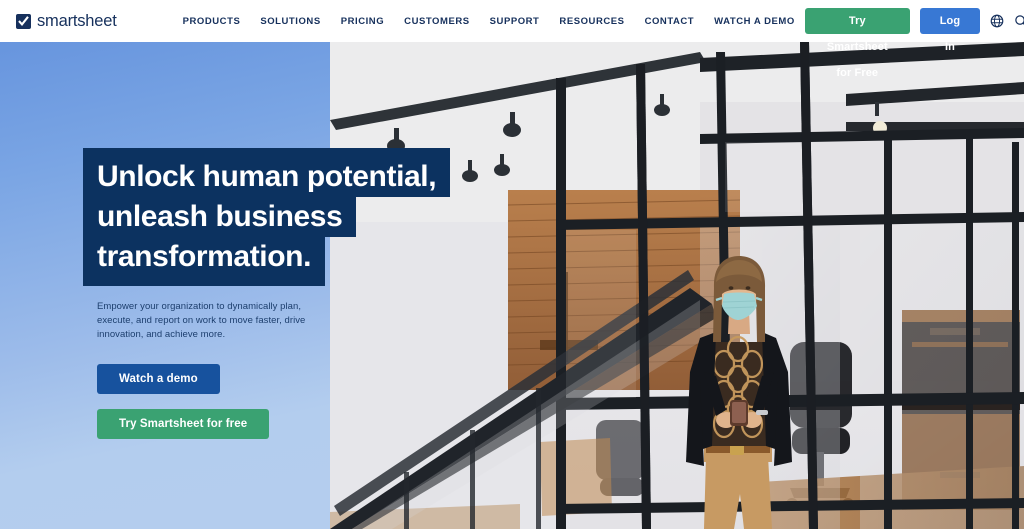  I want to click on smartsheet-logo: smartsheet, so click(66, 21).